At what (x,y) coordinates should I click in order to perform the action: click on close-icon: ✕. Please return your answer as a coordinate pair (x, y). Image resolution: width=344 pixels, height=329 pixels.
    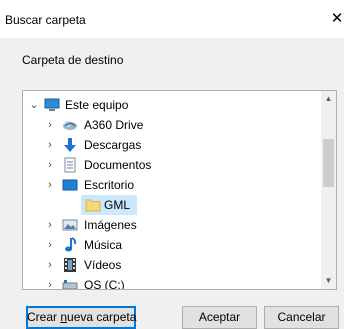
    Looking at the image, I should click on (337, 18).